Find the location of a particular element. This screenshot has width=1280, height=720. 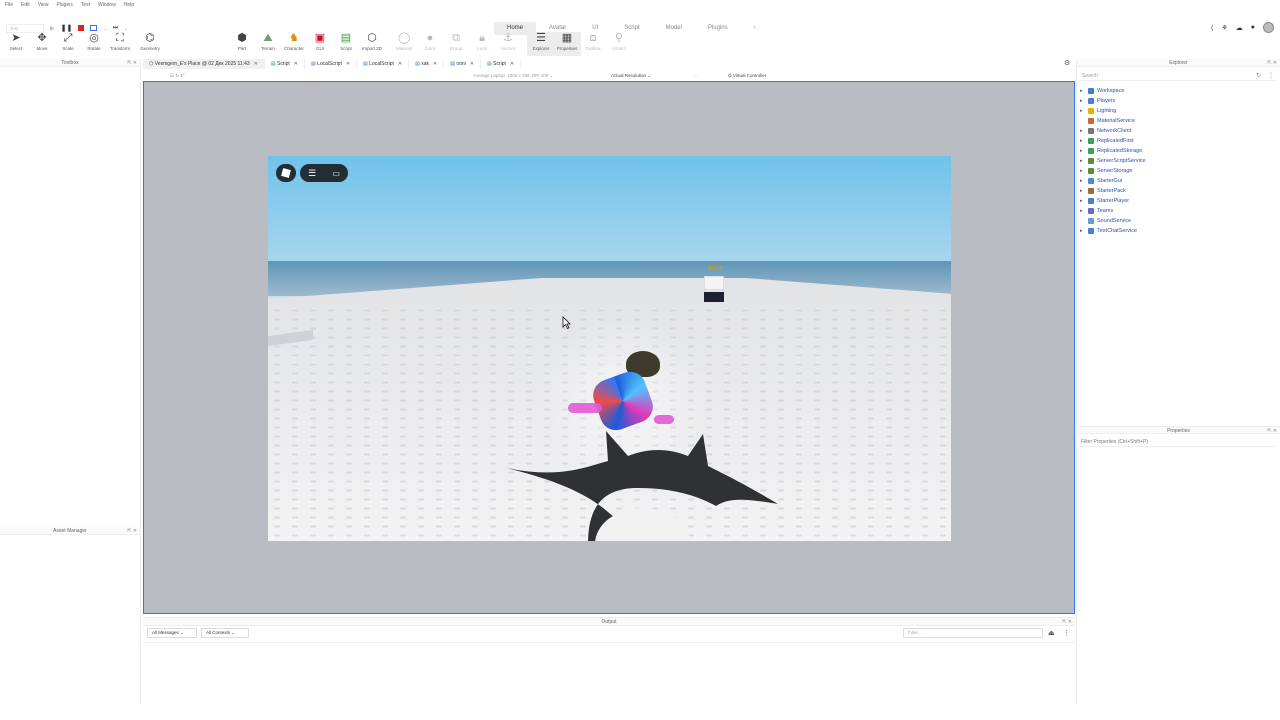

explorer-item: ▸ ReplicatedFirst is located at coordinates (1178, 141).